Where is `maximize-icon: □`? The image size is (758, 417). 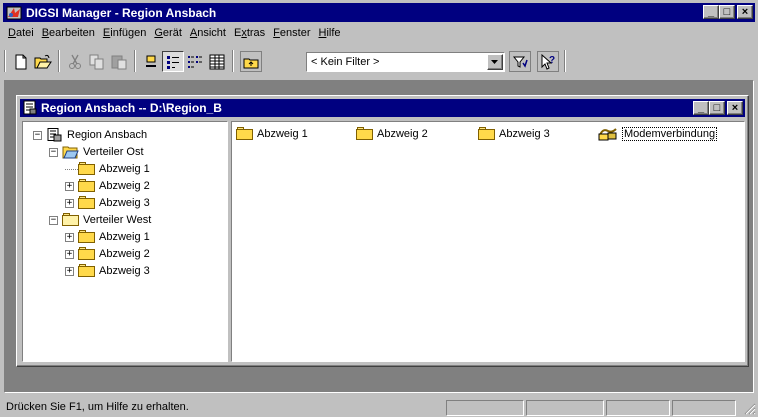
maximize-icon: □ is located at coordinates (727, 11).